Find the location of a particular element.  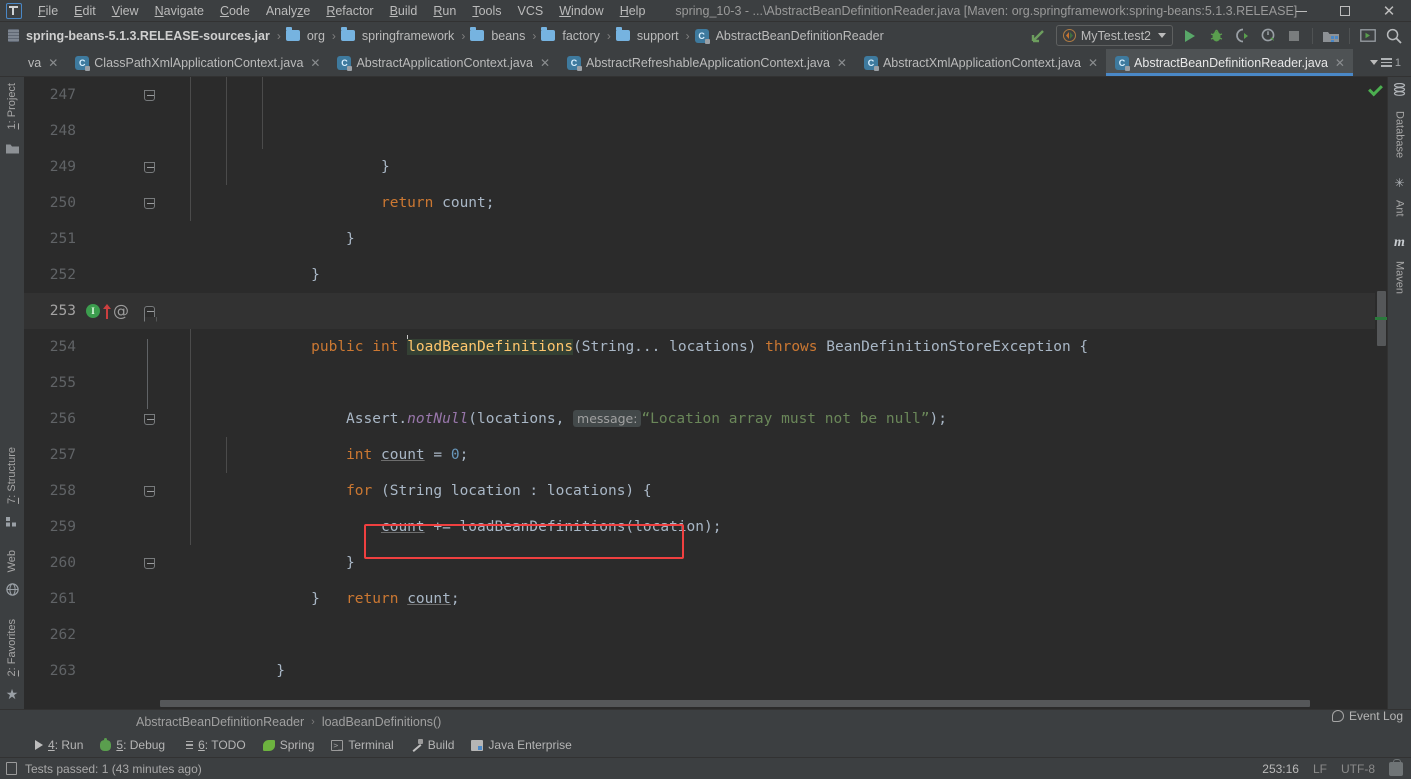

code-line-262: 262 } is located at coordinates (705, 648).